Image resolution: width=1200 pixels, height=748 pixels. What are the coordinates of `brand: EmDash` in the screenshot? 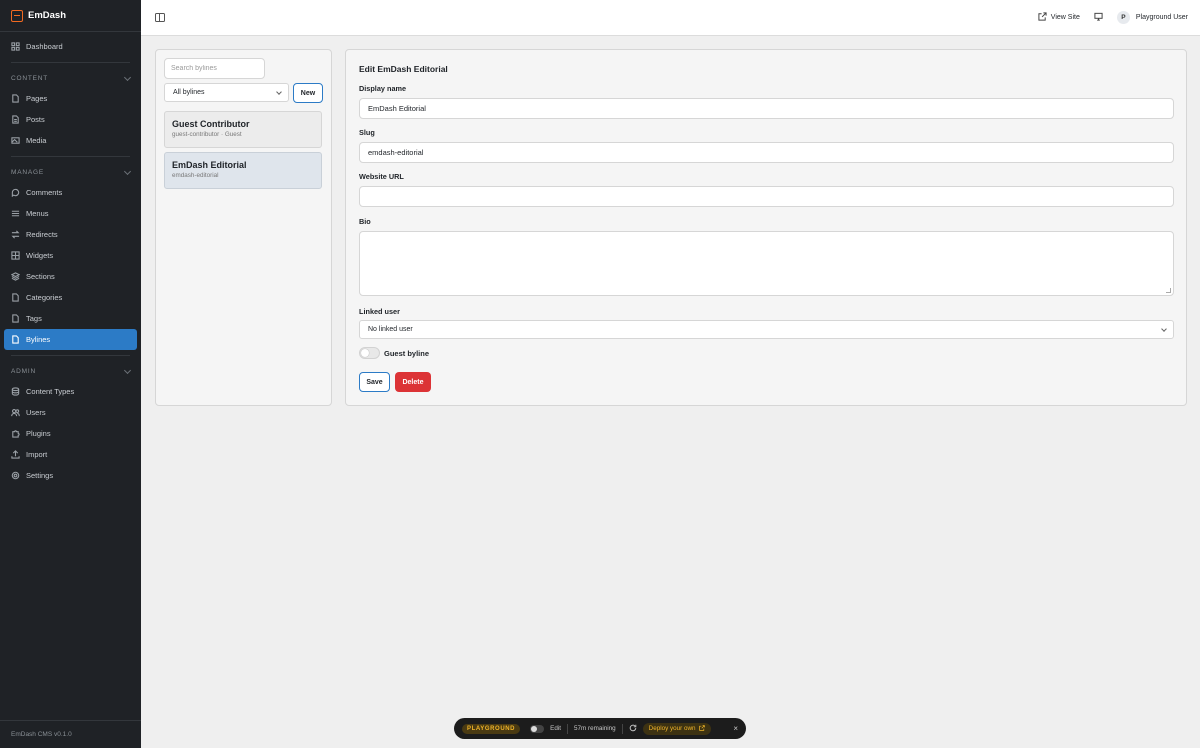 It's located at (70, 16).